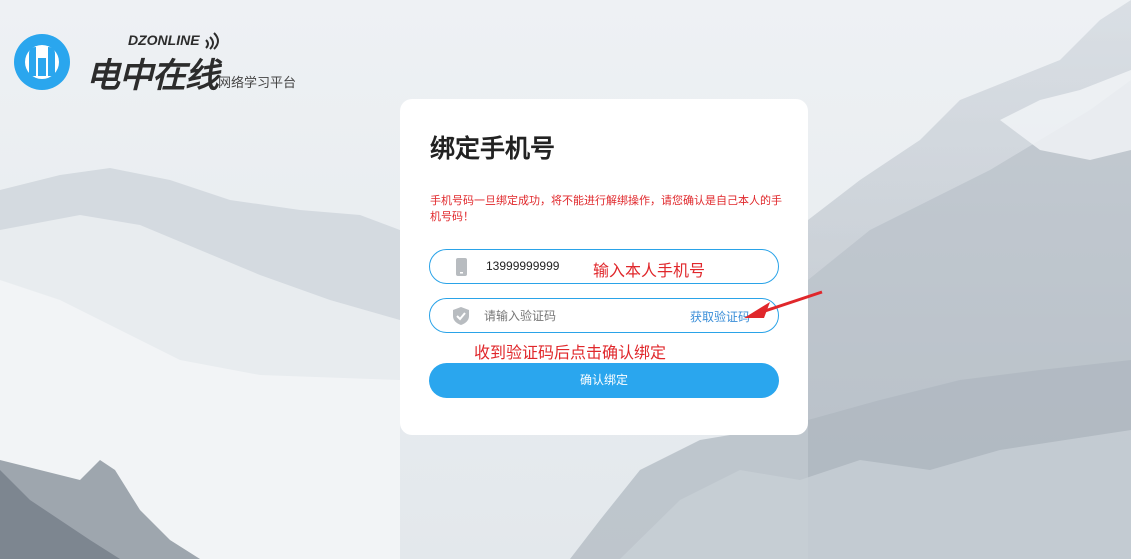  Describe the element at coordinates (164, 40) in the screenshot. I see `logo-english-text: DZONLINE` at that location.